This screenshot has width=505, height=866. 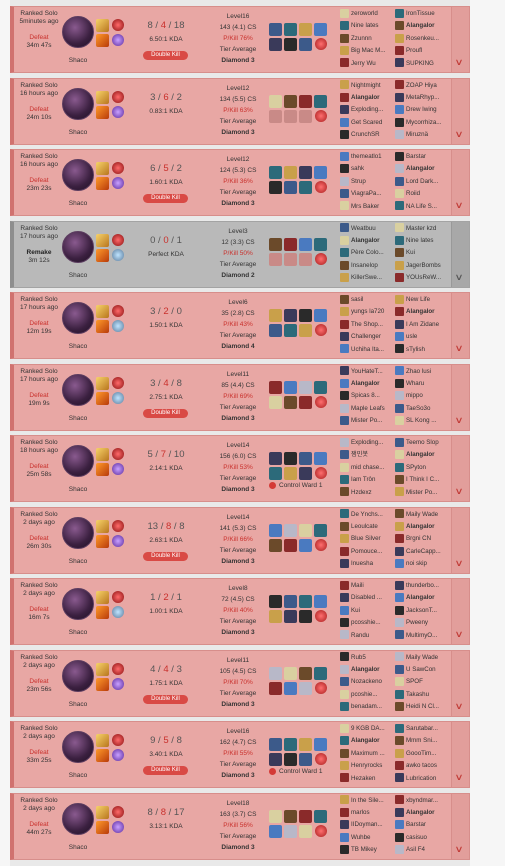 What do you see at coordinates (367, 455) in the screenshot?
I see `player-entry: 잼민봇` at bounding box center [367, 455].